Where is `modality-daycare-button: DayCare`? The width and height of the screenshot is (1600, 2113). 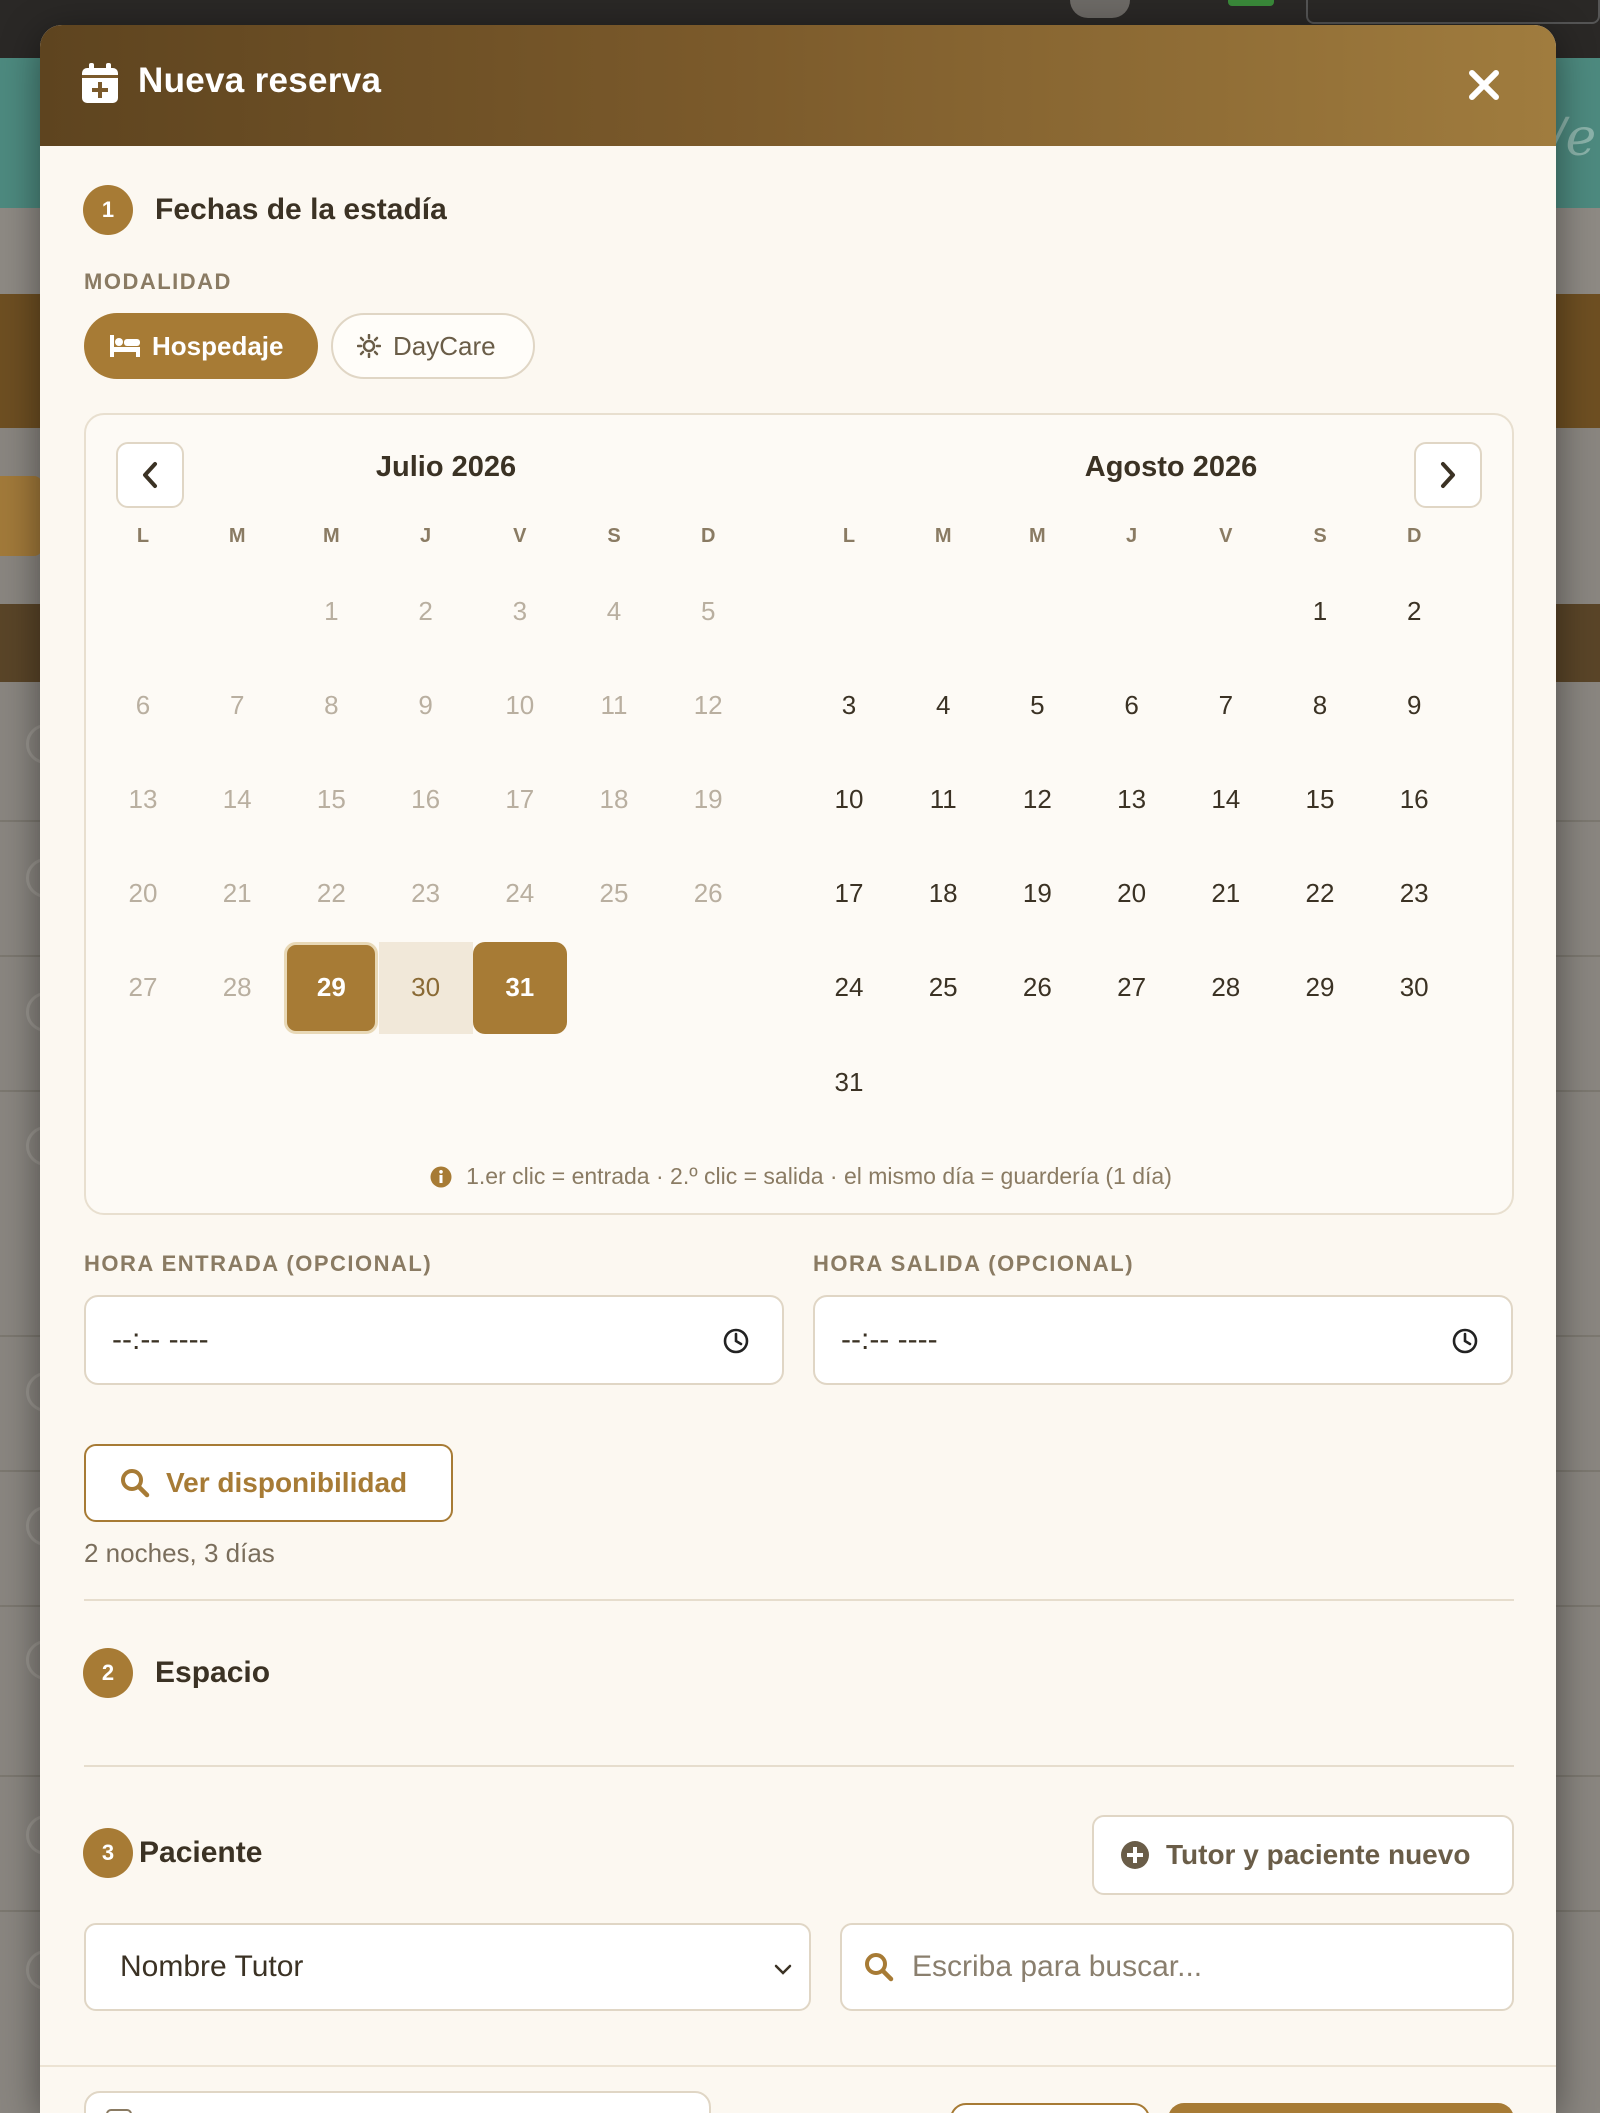 modality-daycare-button: DayCare is located at coordinates (433, 346).